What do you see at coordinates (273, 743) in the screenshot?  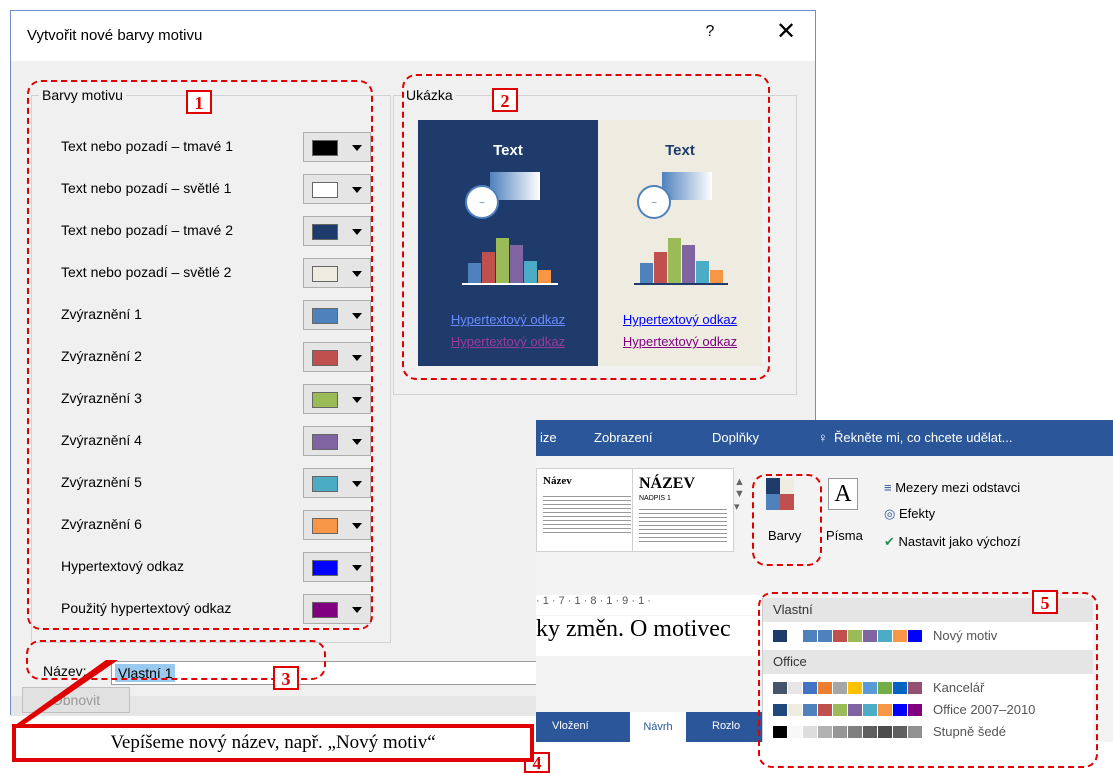 I see `annotation-callout: Vepíšeme nový název, např. „Nový motiv“` at bounding box center [273, 743].